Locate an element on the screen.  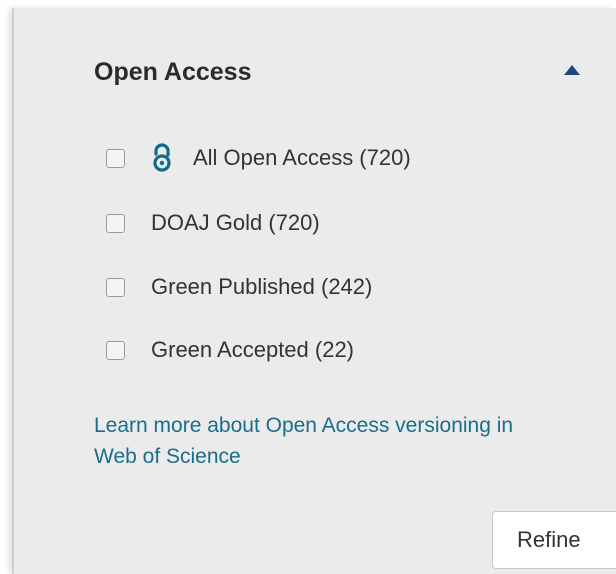
open-access-icon is located at coordinates (162, 157).